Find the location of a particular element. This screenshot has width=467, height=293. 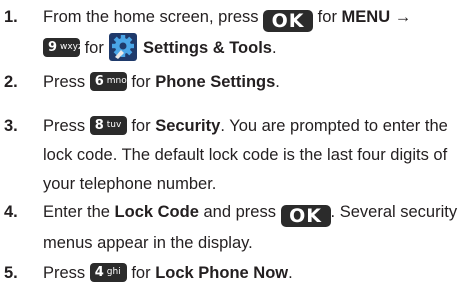

keypad-6-icon: 6 mno is located at coordinates (108, 81).